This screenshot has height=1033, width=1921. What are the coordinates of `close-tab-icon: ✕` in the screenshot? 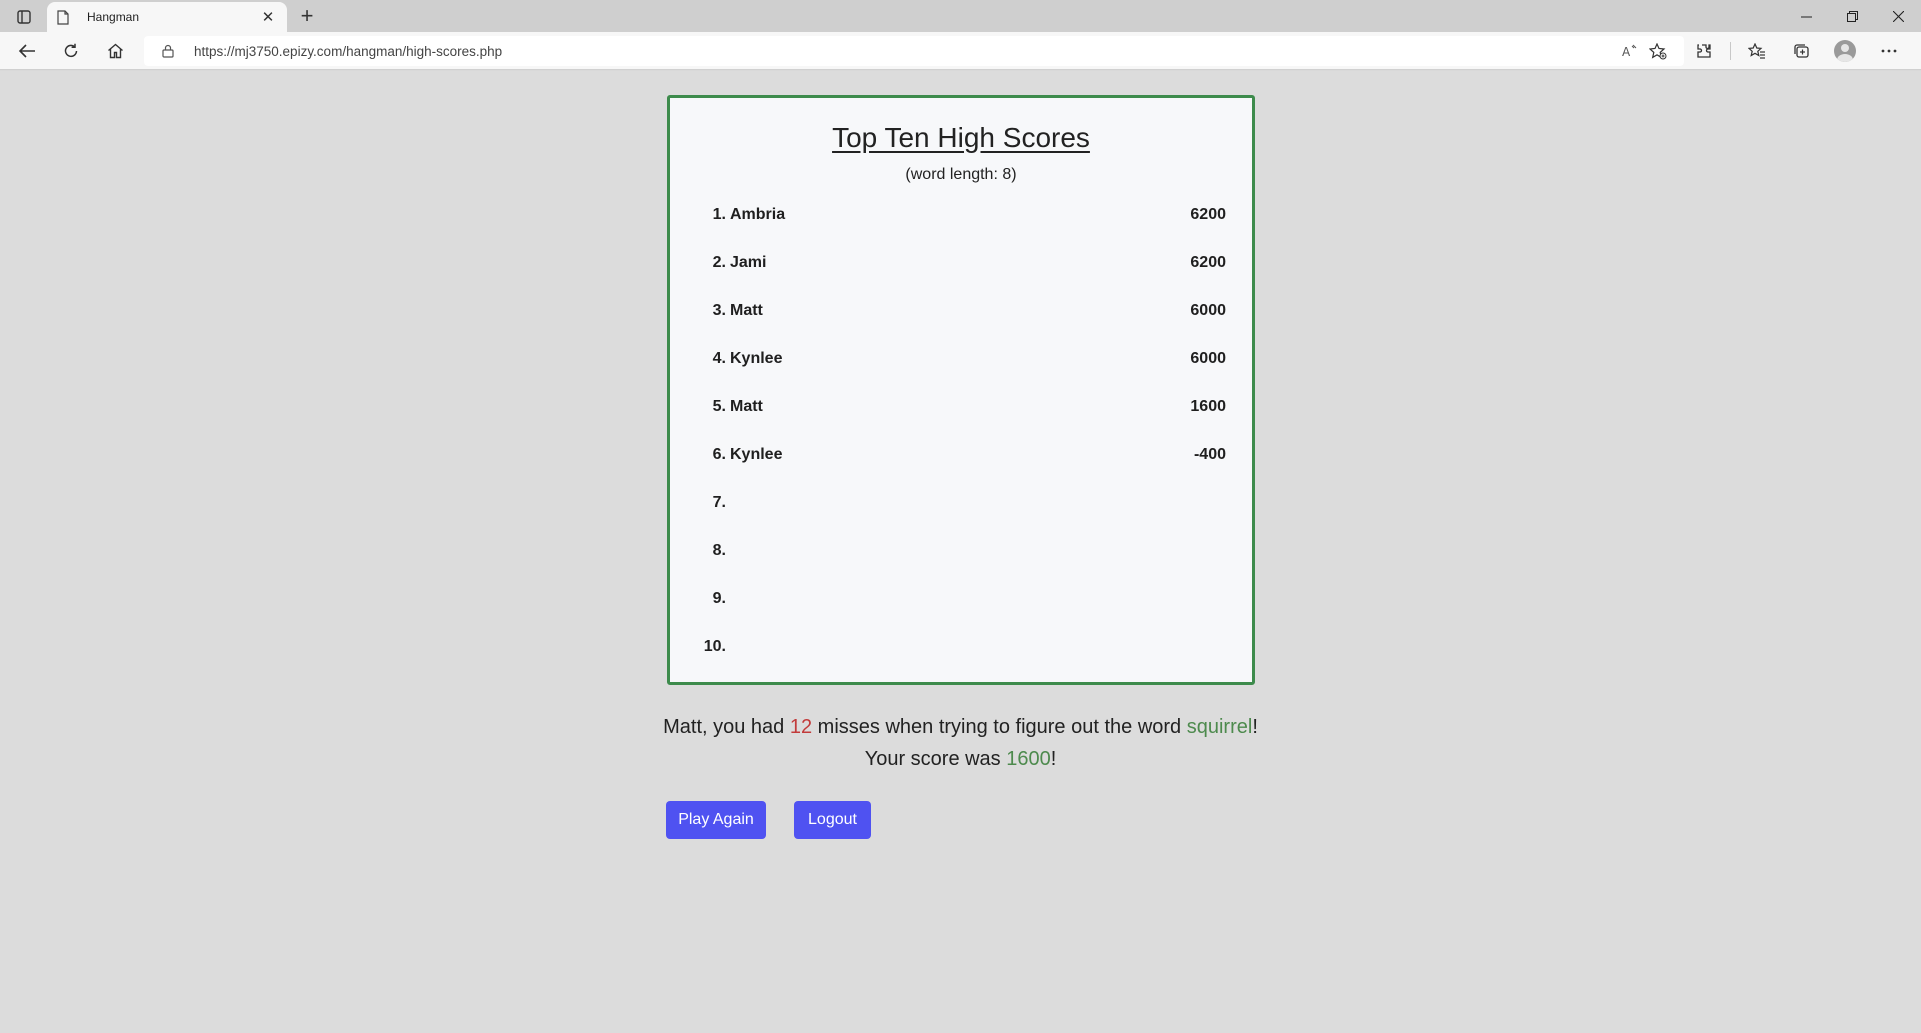 It's located at (268, 17).